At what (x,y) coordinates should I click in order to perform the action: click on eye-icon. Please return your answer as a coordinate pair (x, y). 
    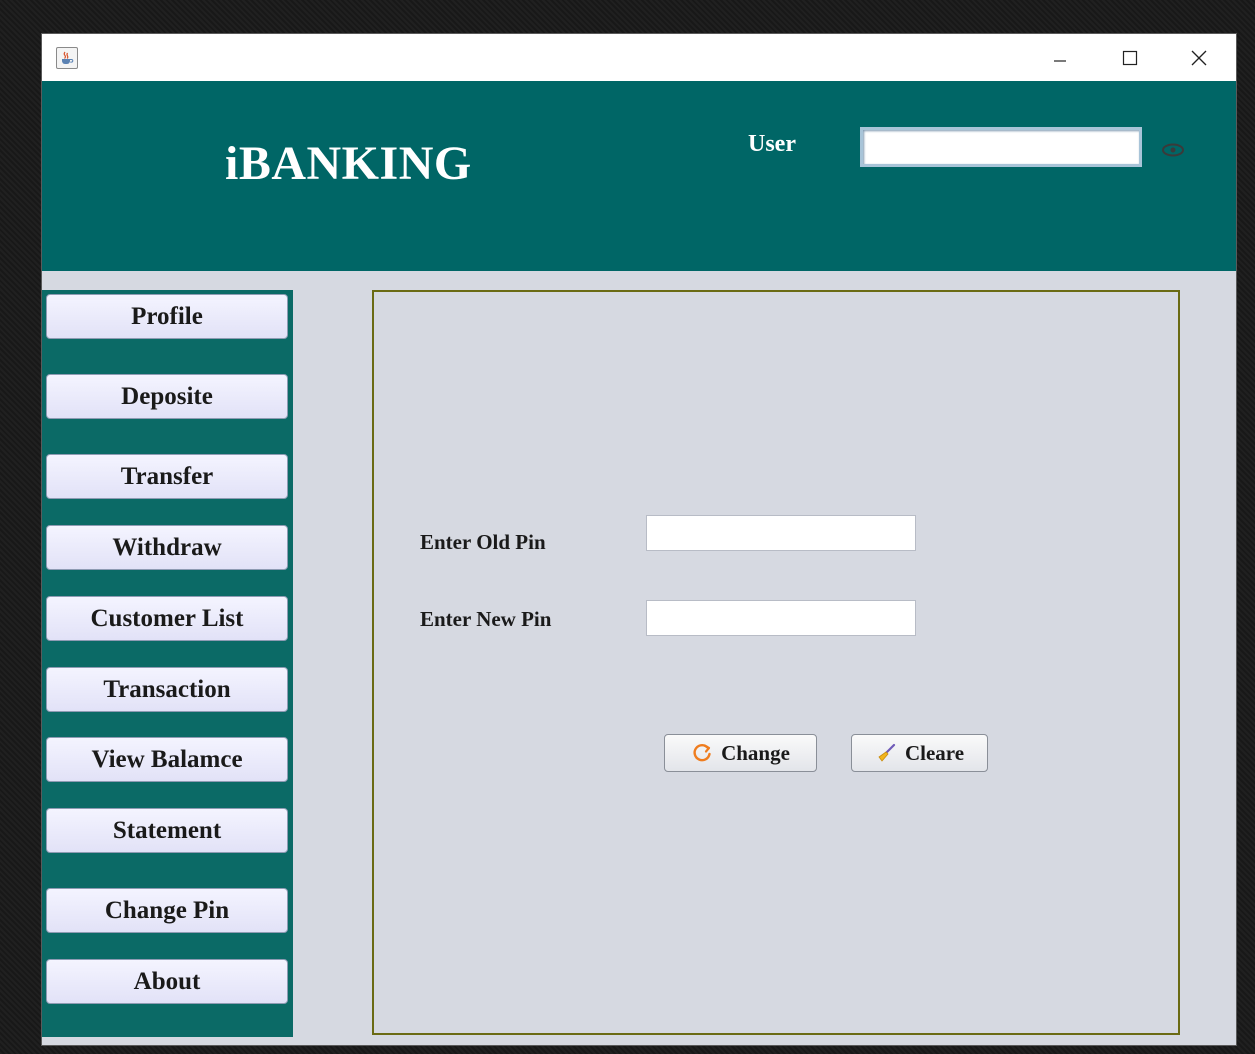
    Looking at the image, I should click on (1173, 150).